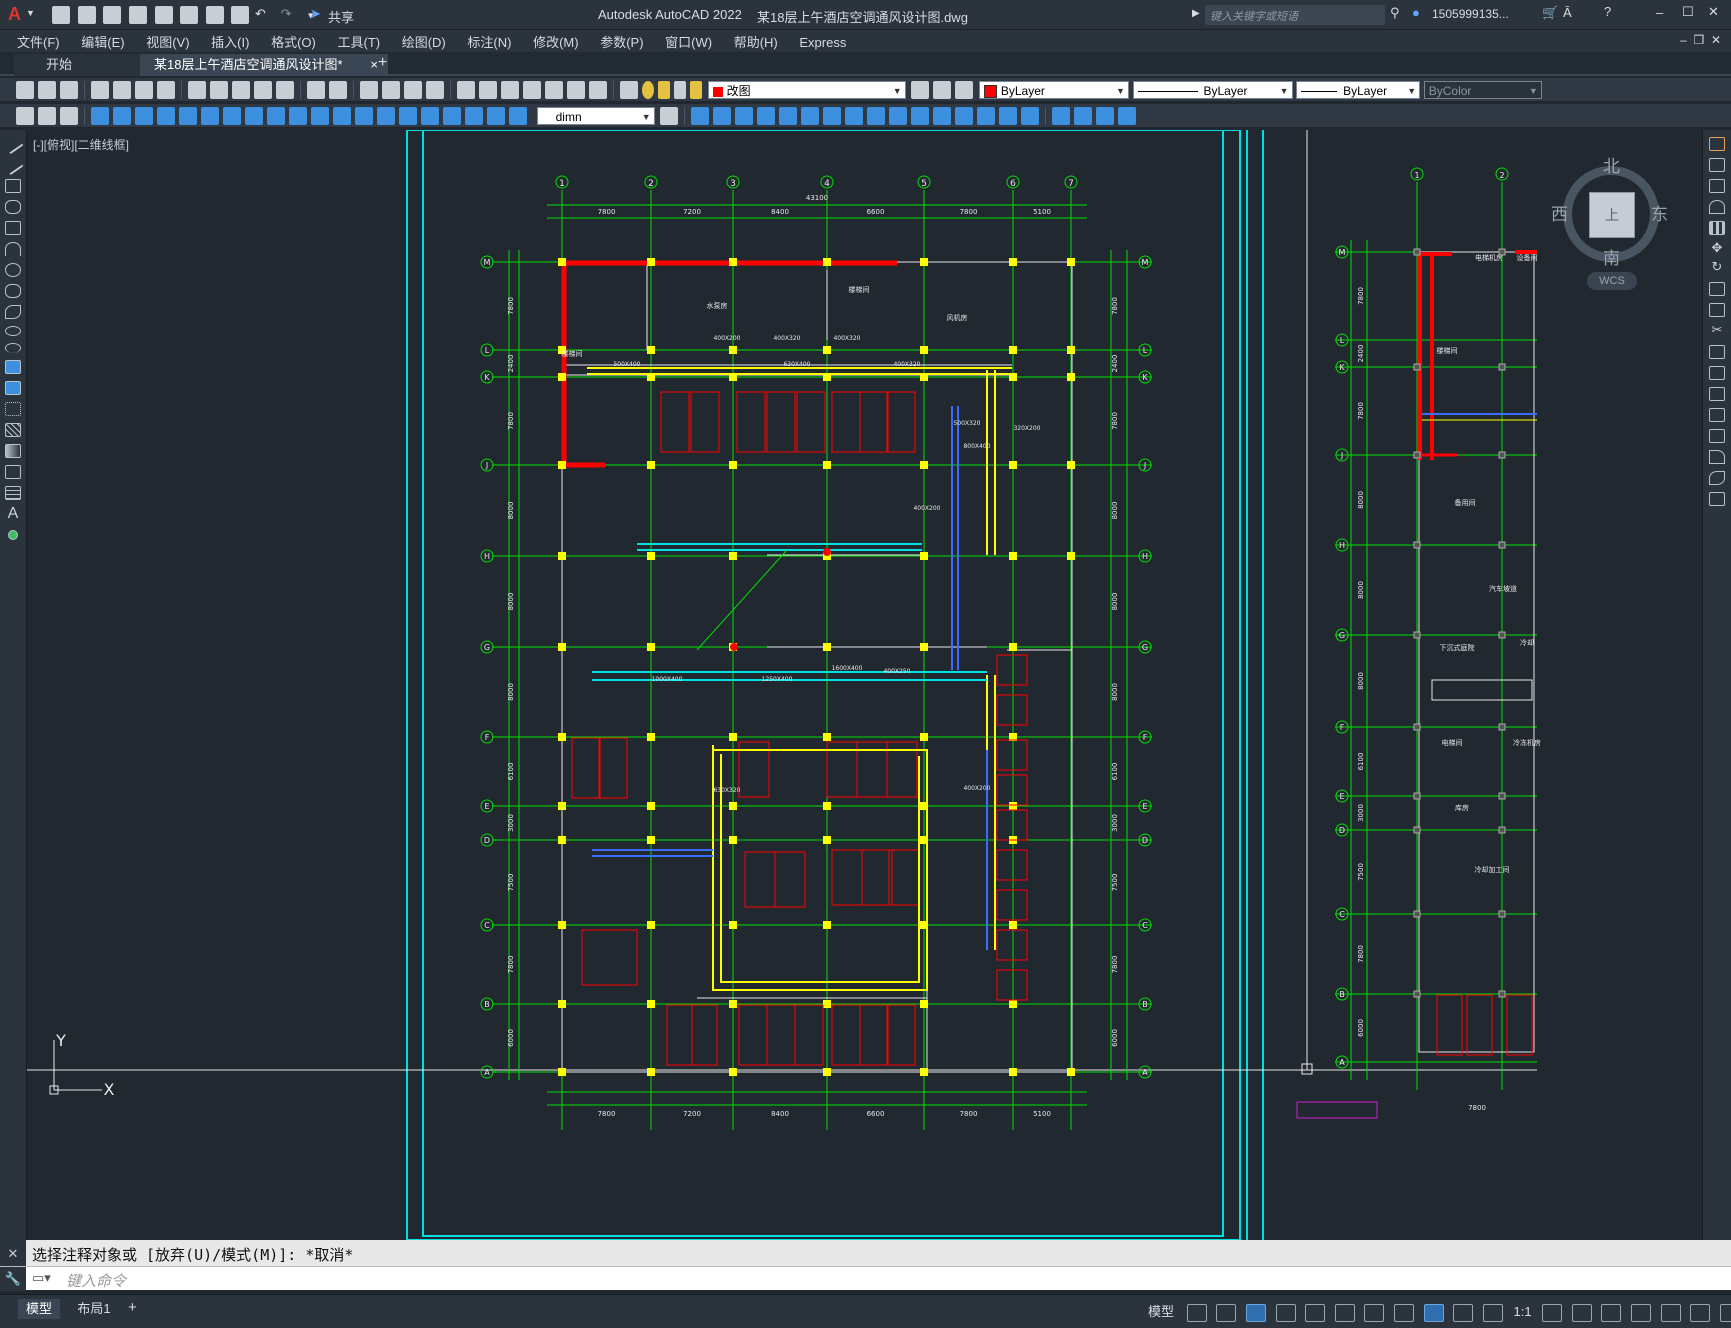 This screenshot has height=1328, width=1731. What do you see at coordinates (1612, 281) in the screenshot?
I see `wcs-menu: WCS` at bounding box center [1612, 281].